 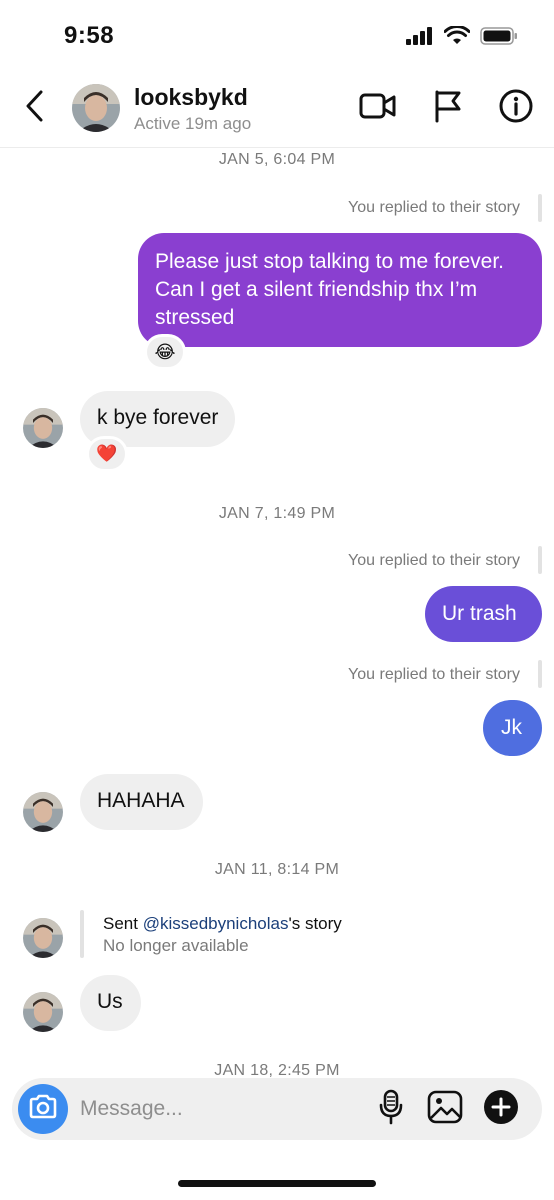 I want to click on info-button, so click(x=516, y=108).